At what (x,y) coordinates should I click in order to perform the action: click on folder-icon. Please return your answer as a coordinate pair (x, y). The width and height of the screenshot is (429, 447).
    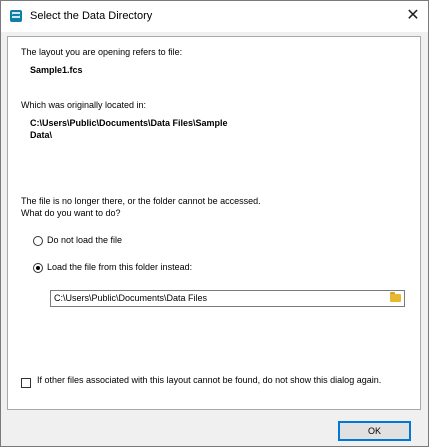
    Looking at the image, I should click on (395, 297).